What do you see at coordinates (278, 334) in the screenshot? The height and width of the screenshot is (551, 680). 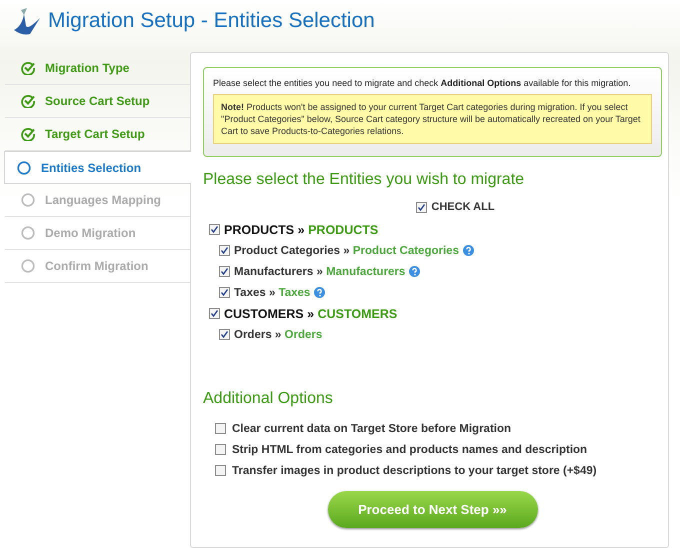 I see `entity-label: Orders » Orders` at bounding box center [278, 334].